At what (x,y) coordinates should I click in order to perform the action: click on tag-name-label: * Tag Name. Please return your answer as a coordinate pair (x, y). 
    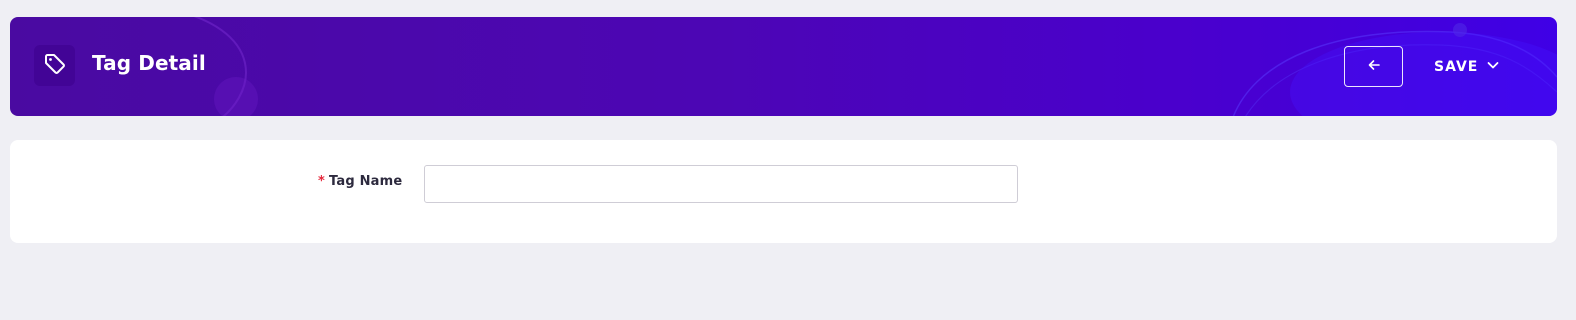
    Looking at the image, I should click on (360, 182).